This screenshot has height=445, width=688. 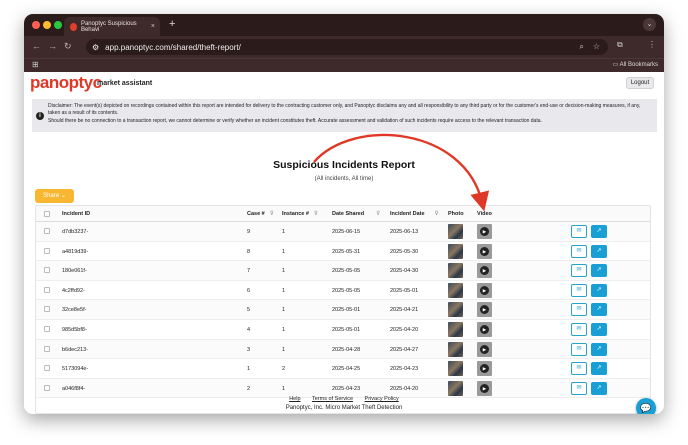 I want to click on bookmarks-bar: ⊞ ▭ All Bookmarks, so click(x=344, y=65).